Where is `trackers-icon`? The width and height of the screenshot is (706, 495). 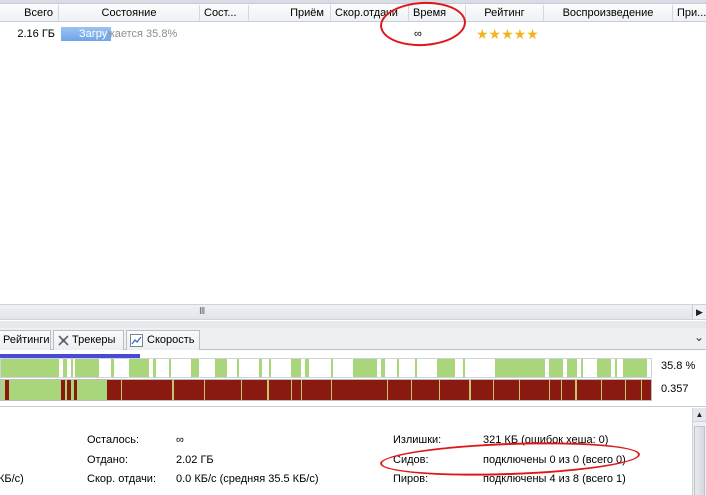 trackers-icon is located at coordinates (63, 340).